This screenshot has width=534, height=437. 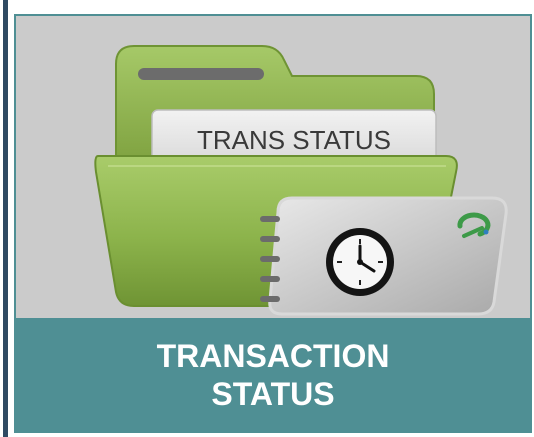 What do you see at coordinates (273, 355) in the screenshot?
I see `tile-title-line1: TRANSACTION` at bounding box center [273, 355].